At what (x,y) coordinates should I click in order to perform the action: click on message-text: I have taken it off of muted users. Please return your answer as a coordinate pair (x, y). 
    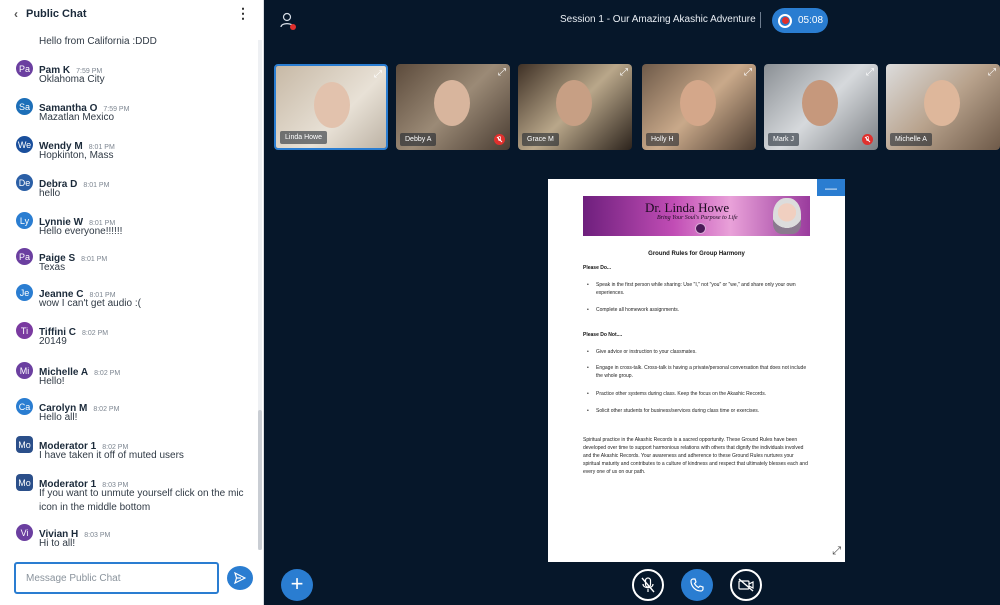
    Looking at the image, I should click on (111, 455).